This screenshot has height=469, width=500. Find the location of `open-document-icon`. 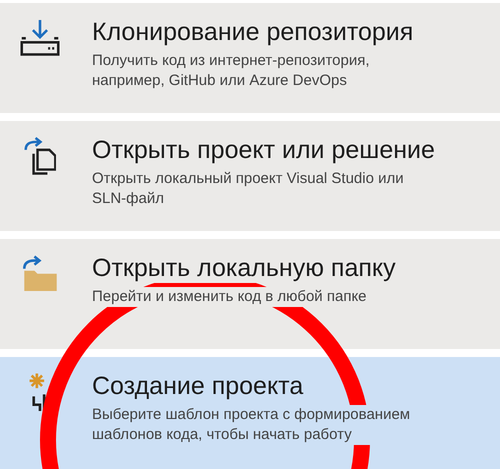

open-document-icon is located at coordinates (40, 156).